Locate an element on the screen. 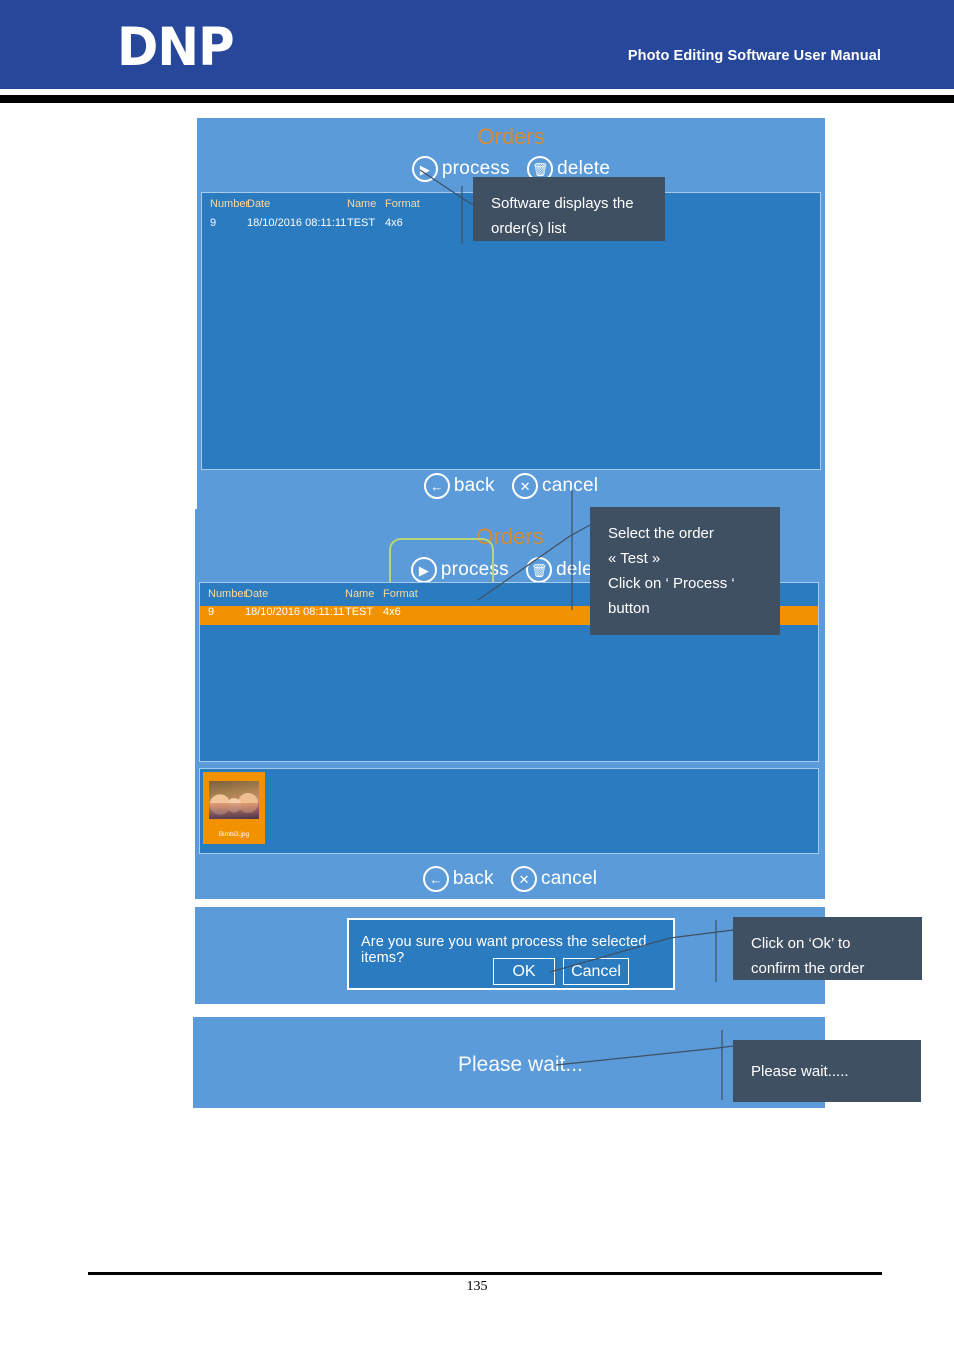  process-label: process is located at coordinates (474, 569).